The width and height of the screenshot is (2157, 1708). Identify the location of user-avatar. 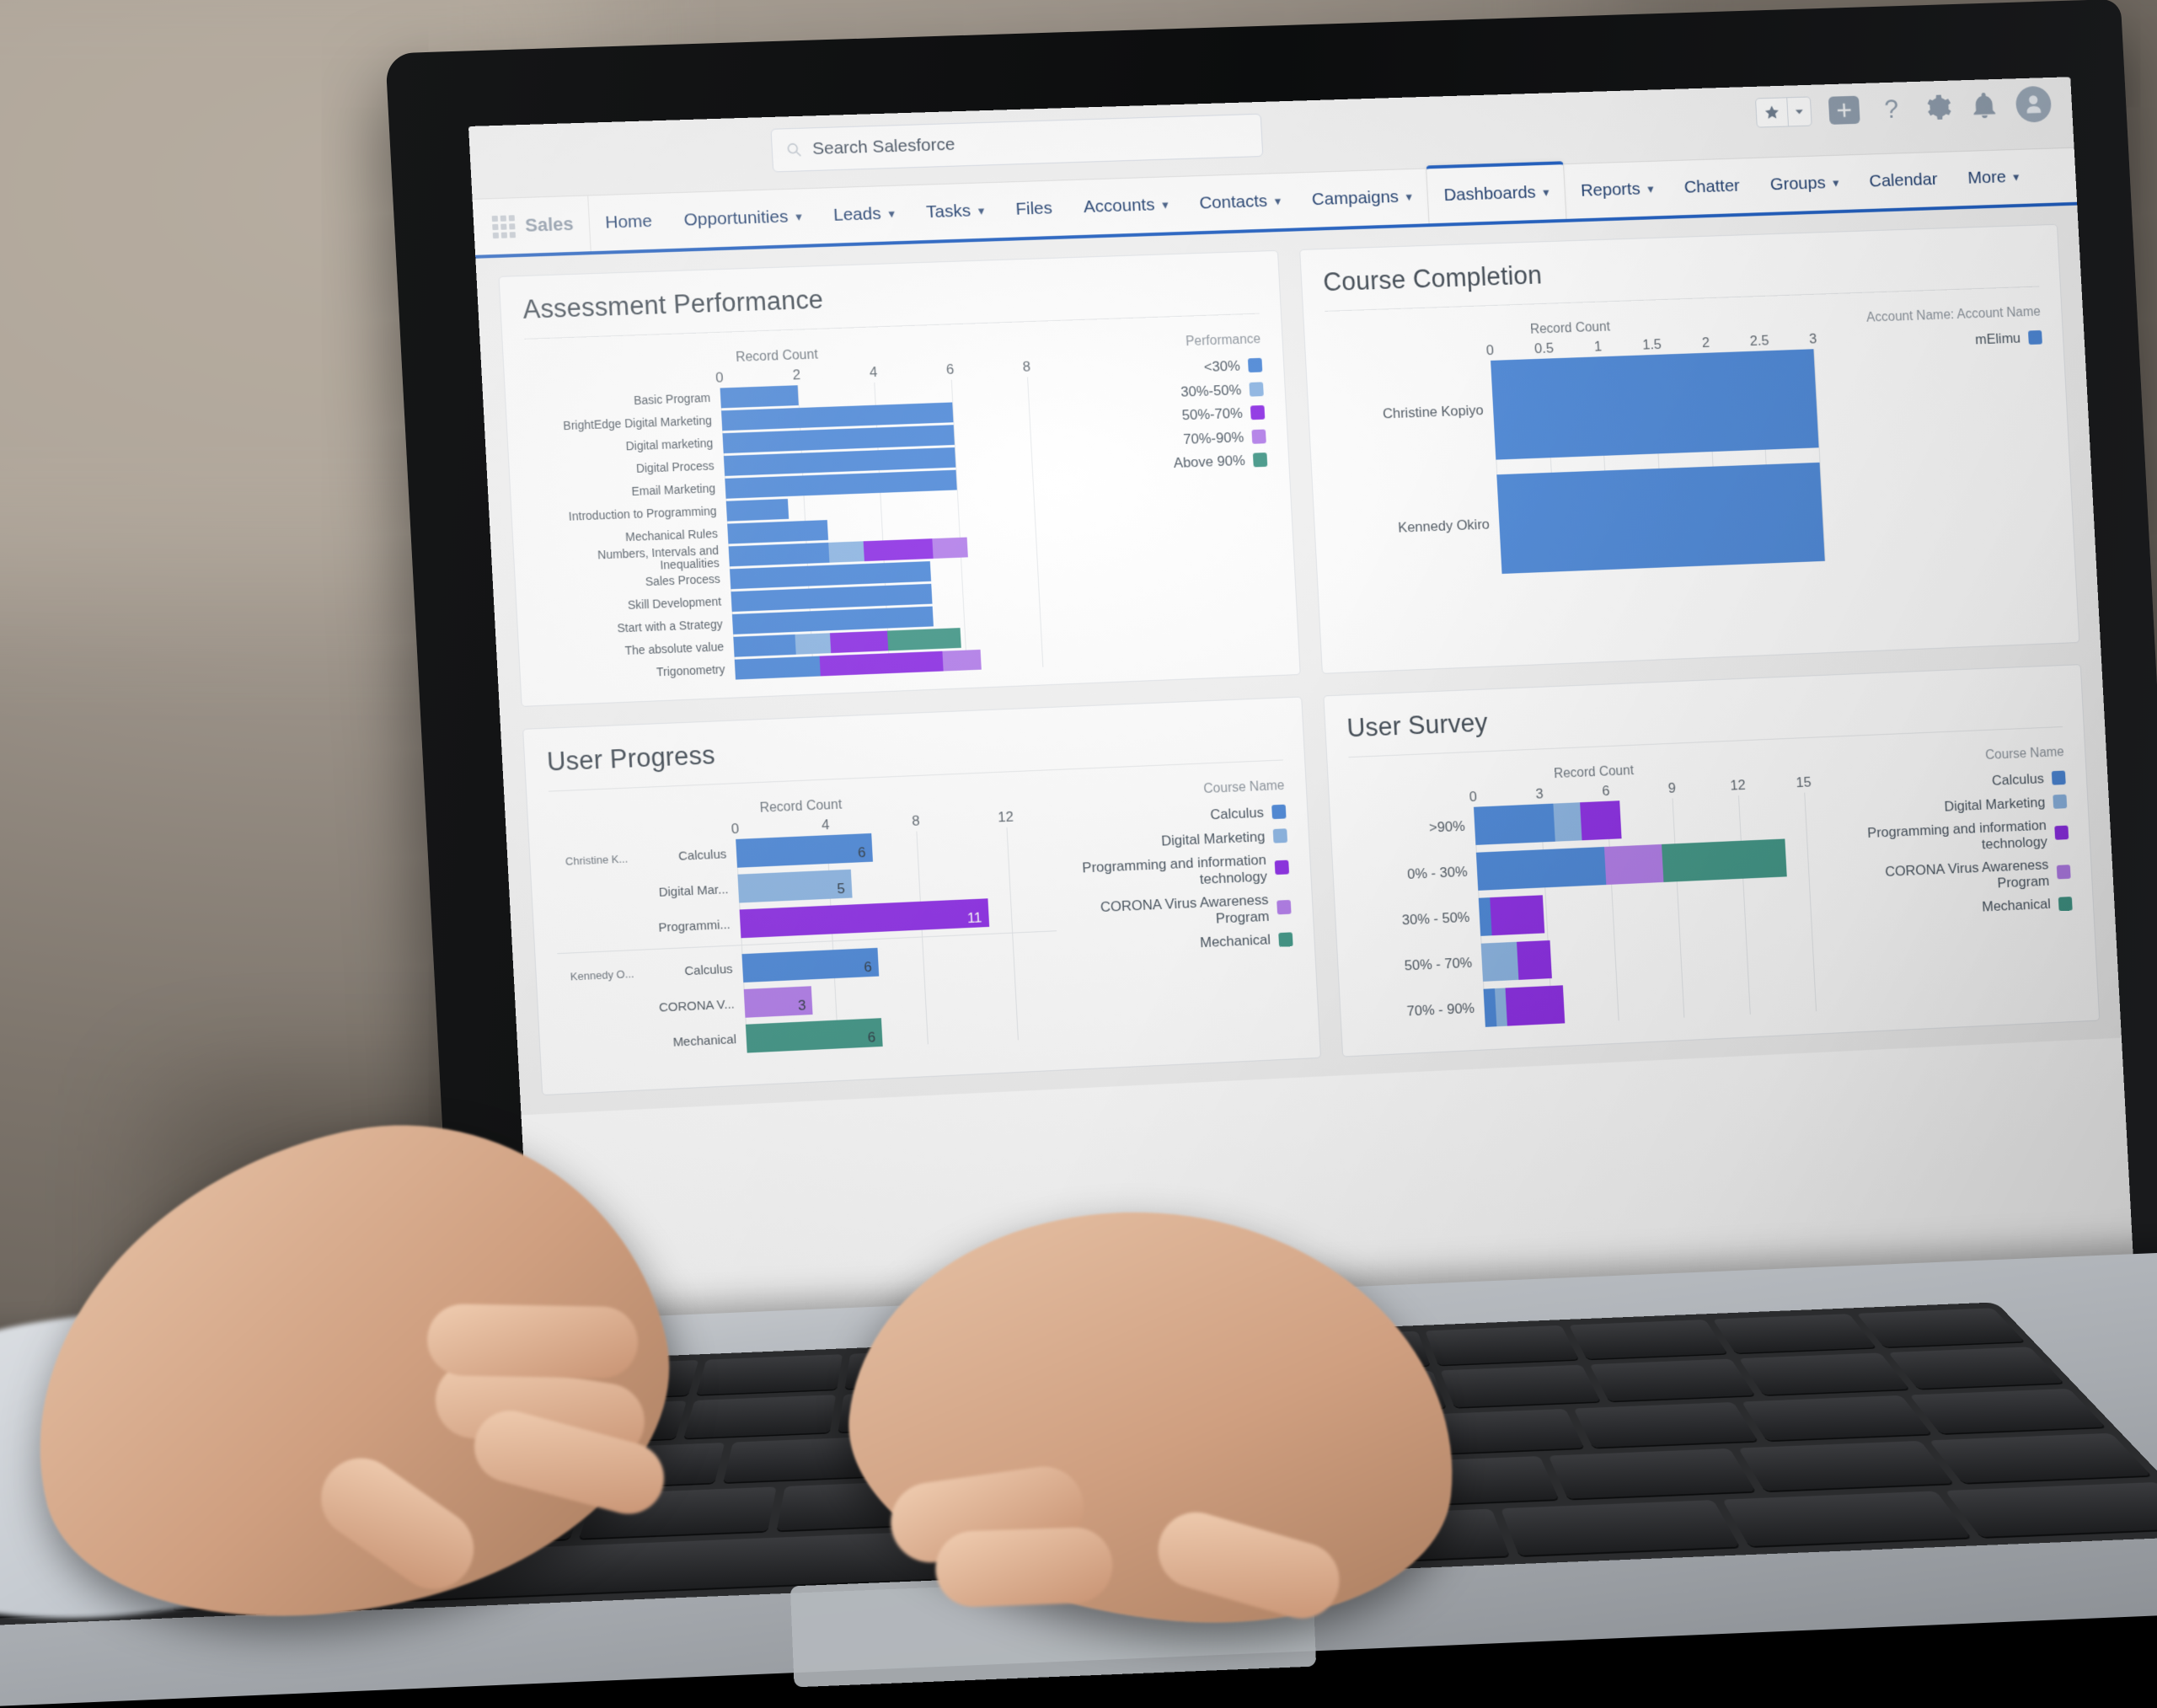
(2034, 104).